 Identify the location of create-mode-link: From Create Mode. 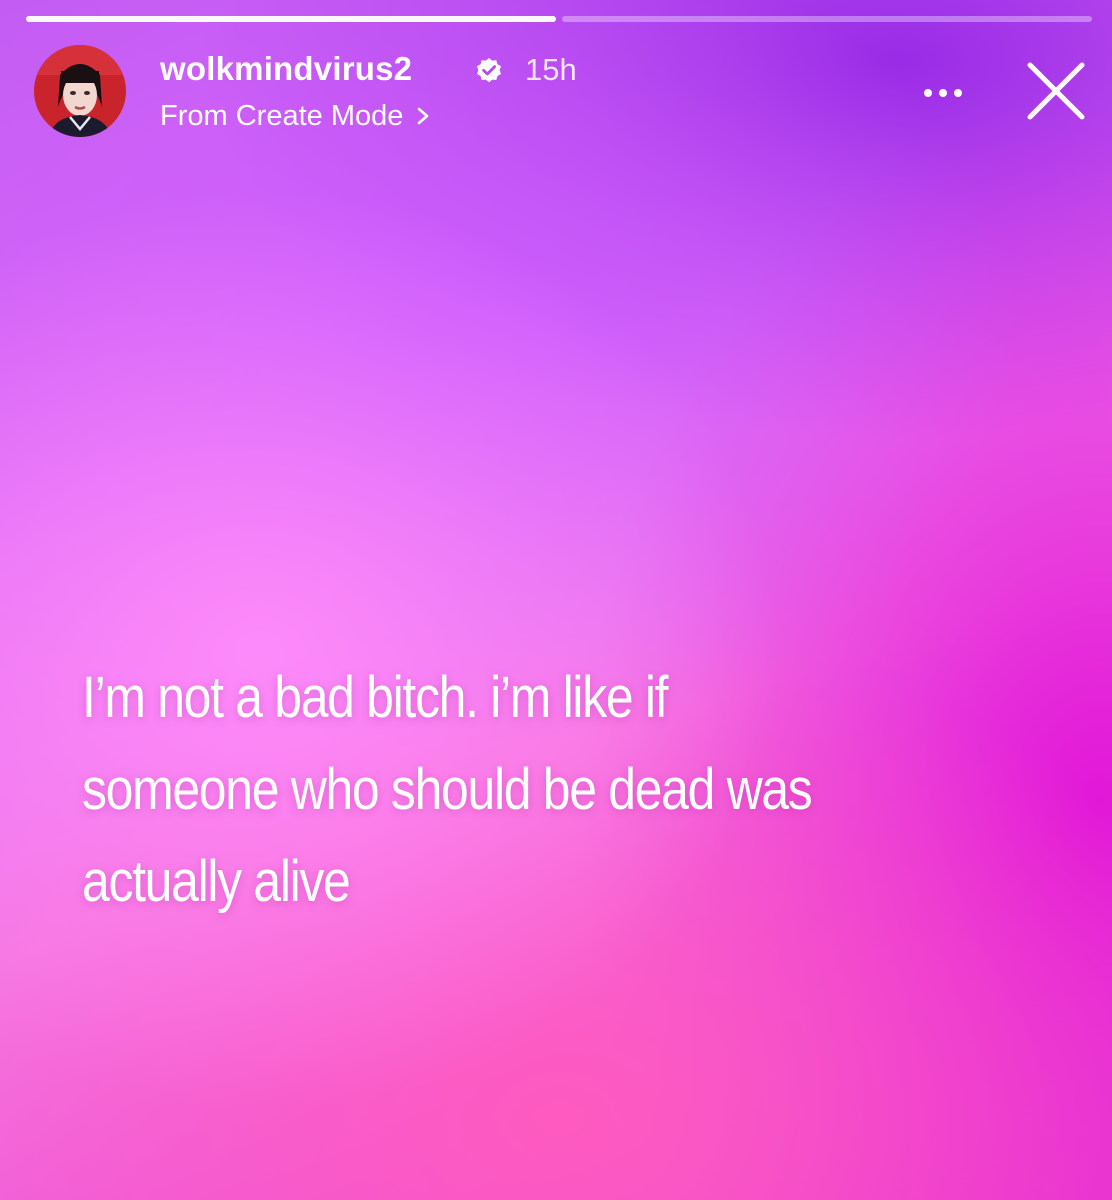
(297, 116).